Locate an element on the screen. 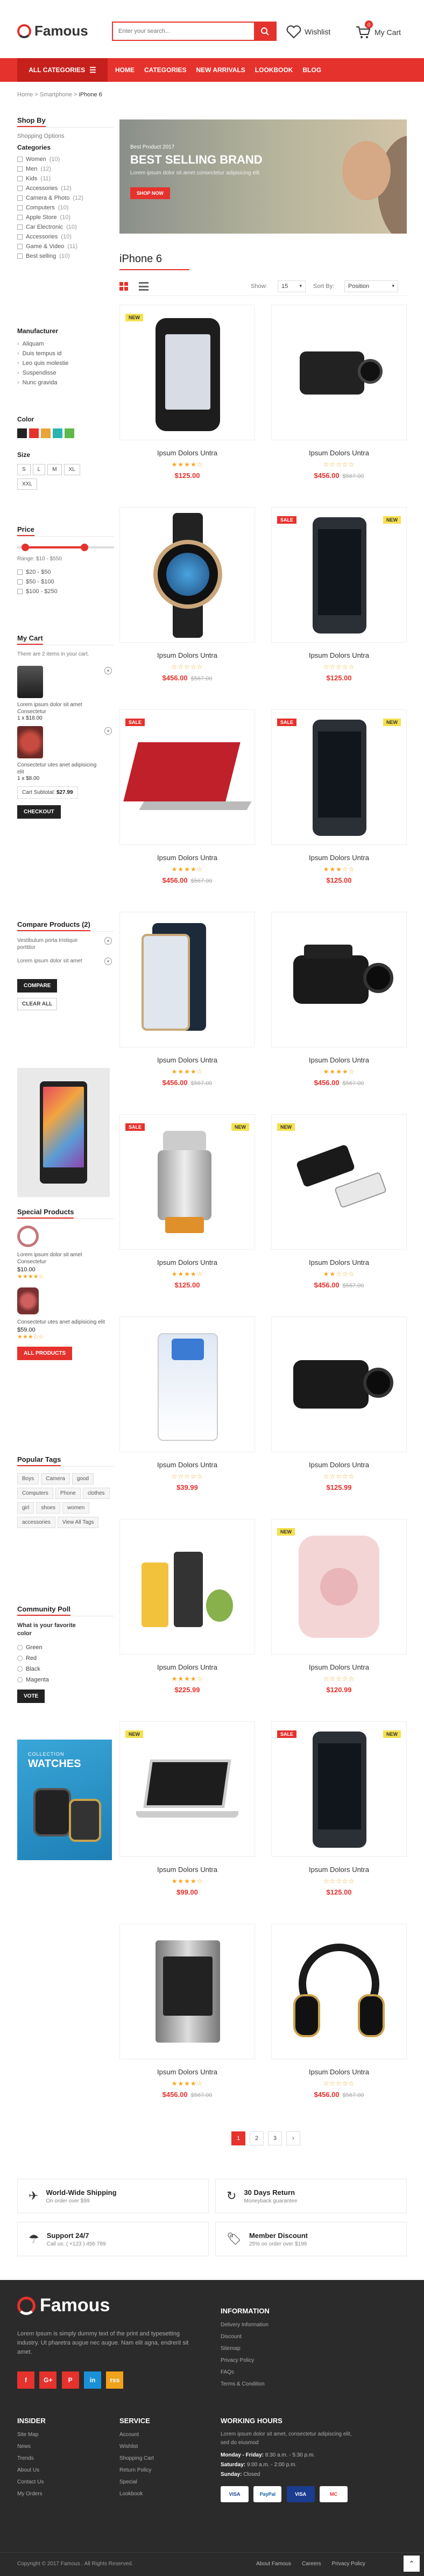 This screenshot has width=424, height=2576. category-filter: Computers (10) is located at coordinates (65, 208).